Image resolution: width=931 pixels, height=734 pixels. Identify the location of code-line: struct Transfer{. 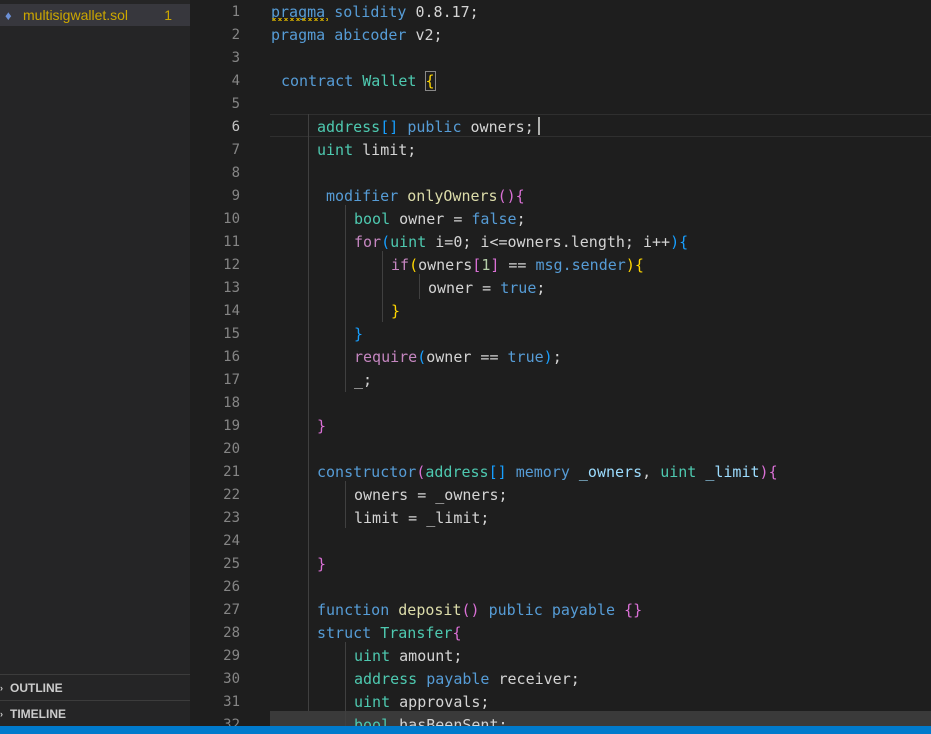
(389, 633).